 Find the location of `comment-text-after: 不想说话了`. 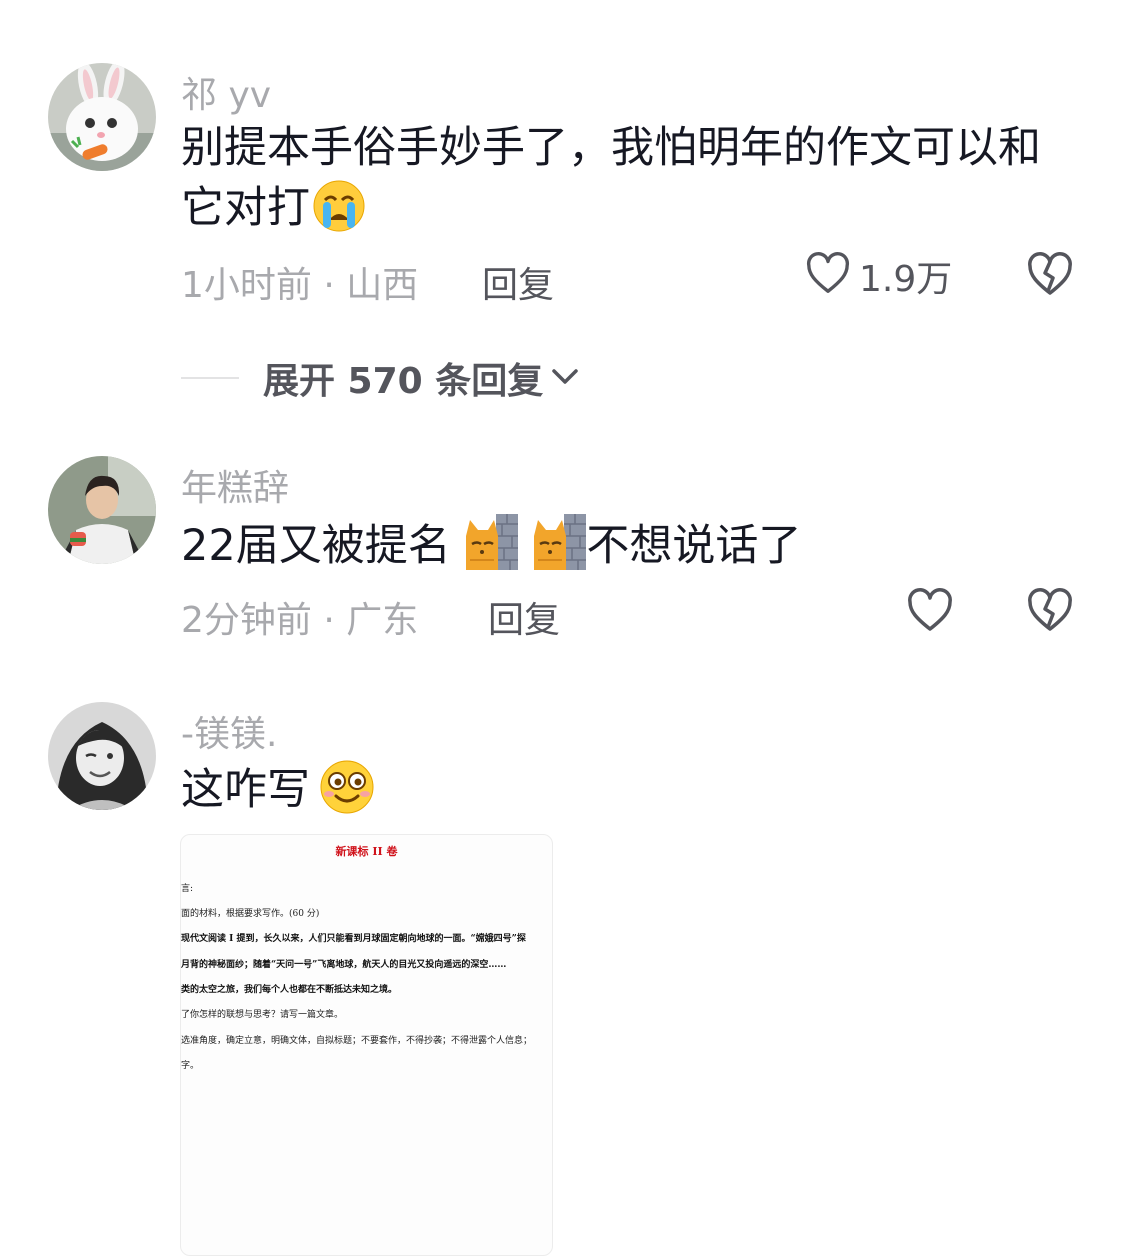

comment-text-after: 不想说话了 is located at coordinates (694, 546).